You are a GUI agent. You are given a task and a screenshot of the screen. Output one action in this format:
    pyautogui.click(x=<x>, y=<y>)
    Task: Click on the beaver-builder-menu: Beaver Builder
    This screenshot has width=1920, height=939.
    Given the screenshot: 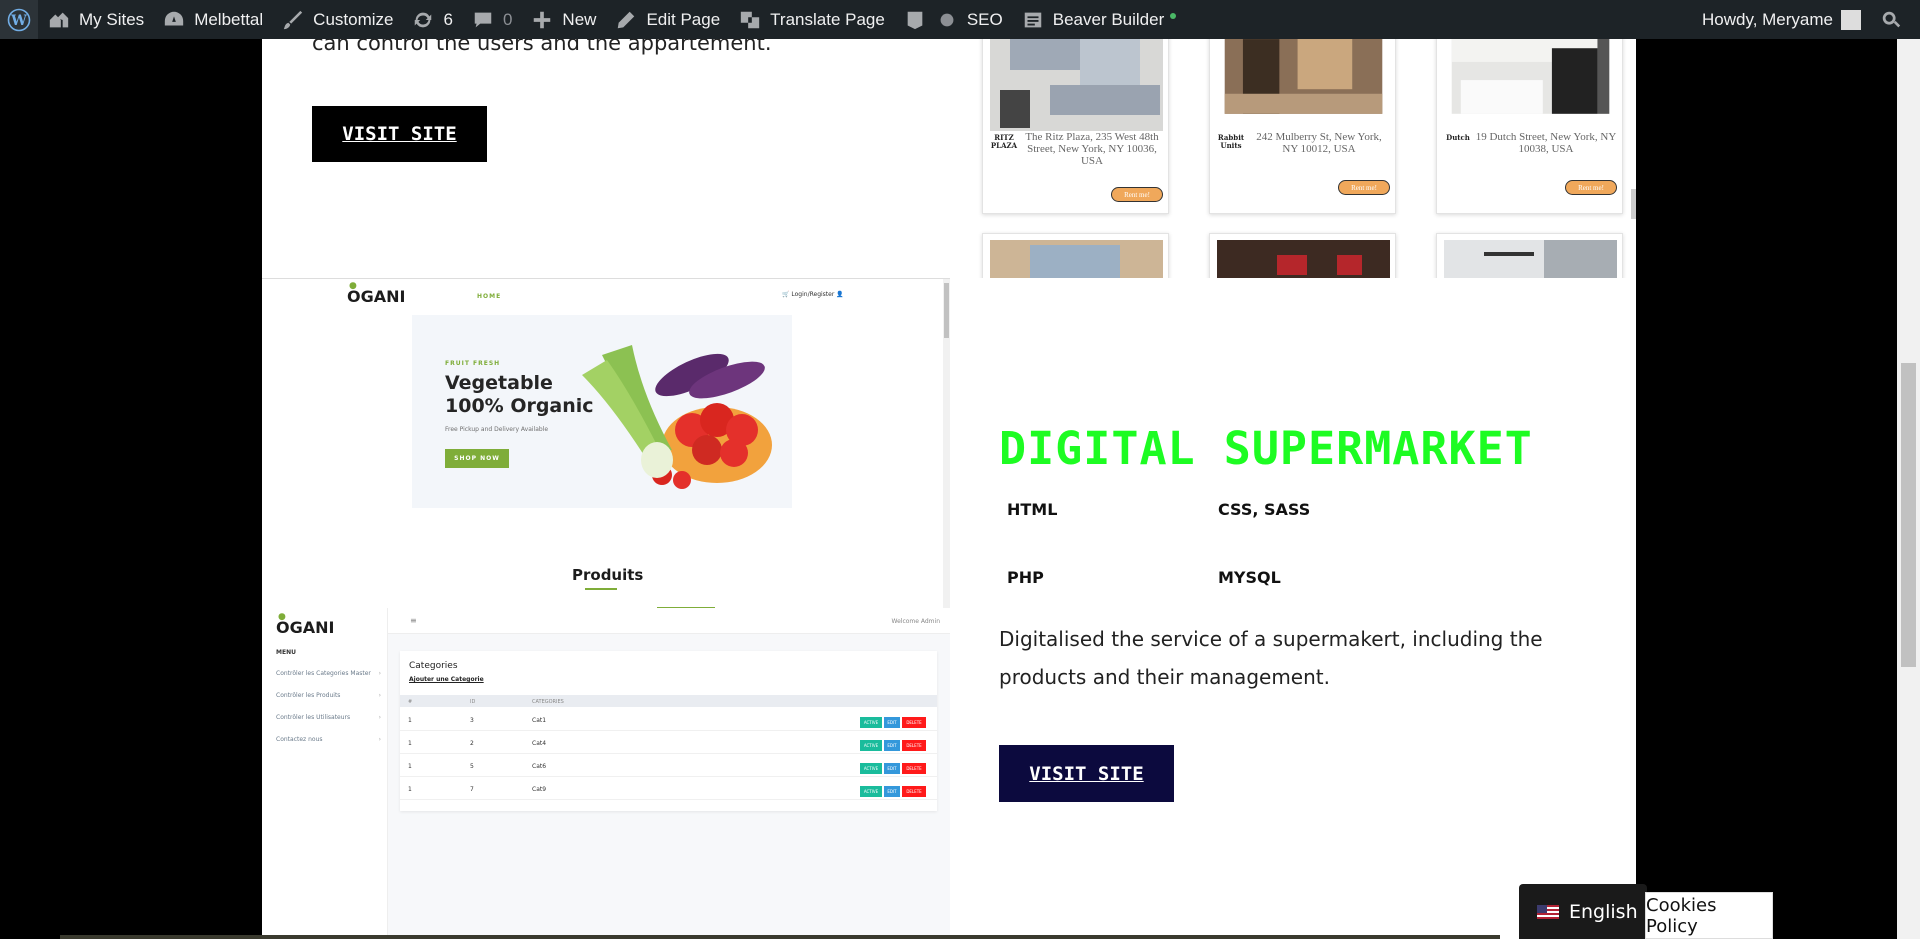 What is the action you would take?
    pyautogui.click(x=1099, y=19)
    